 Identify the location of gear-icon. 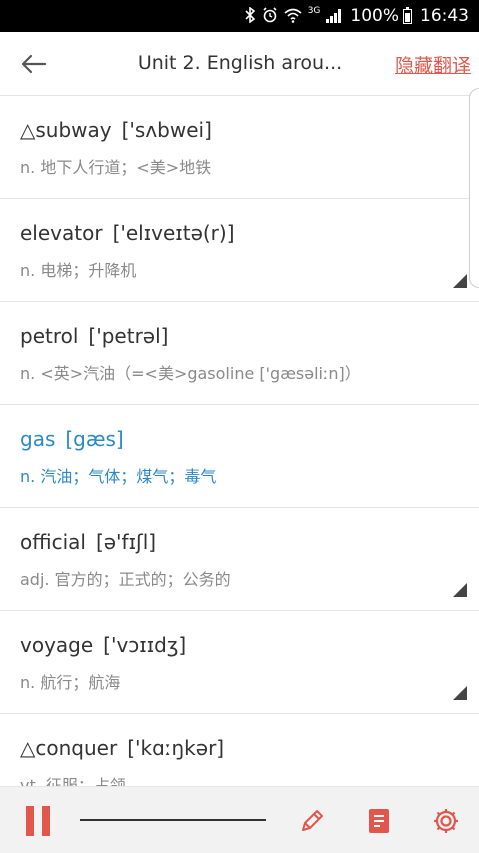
(446, 821).